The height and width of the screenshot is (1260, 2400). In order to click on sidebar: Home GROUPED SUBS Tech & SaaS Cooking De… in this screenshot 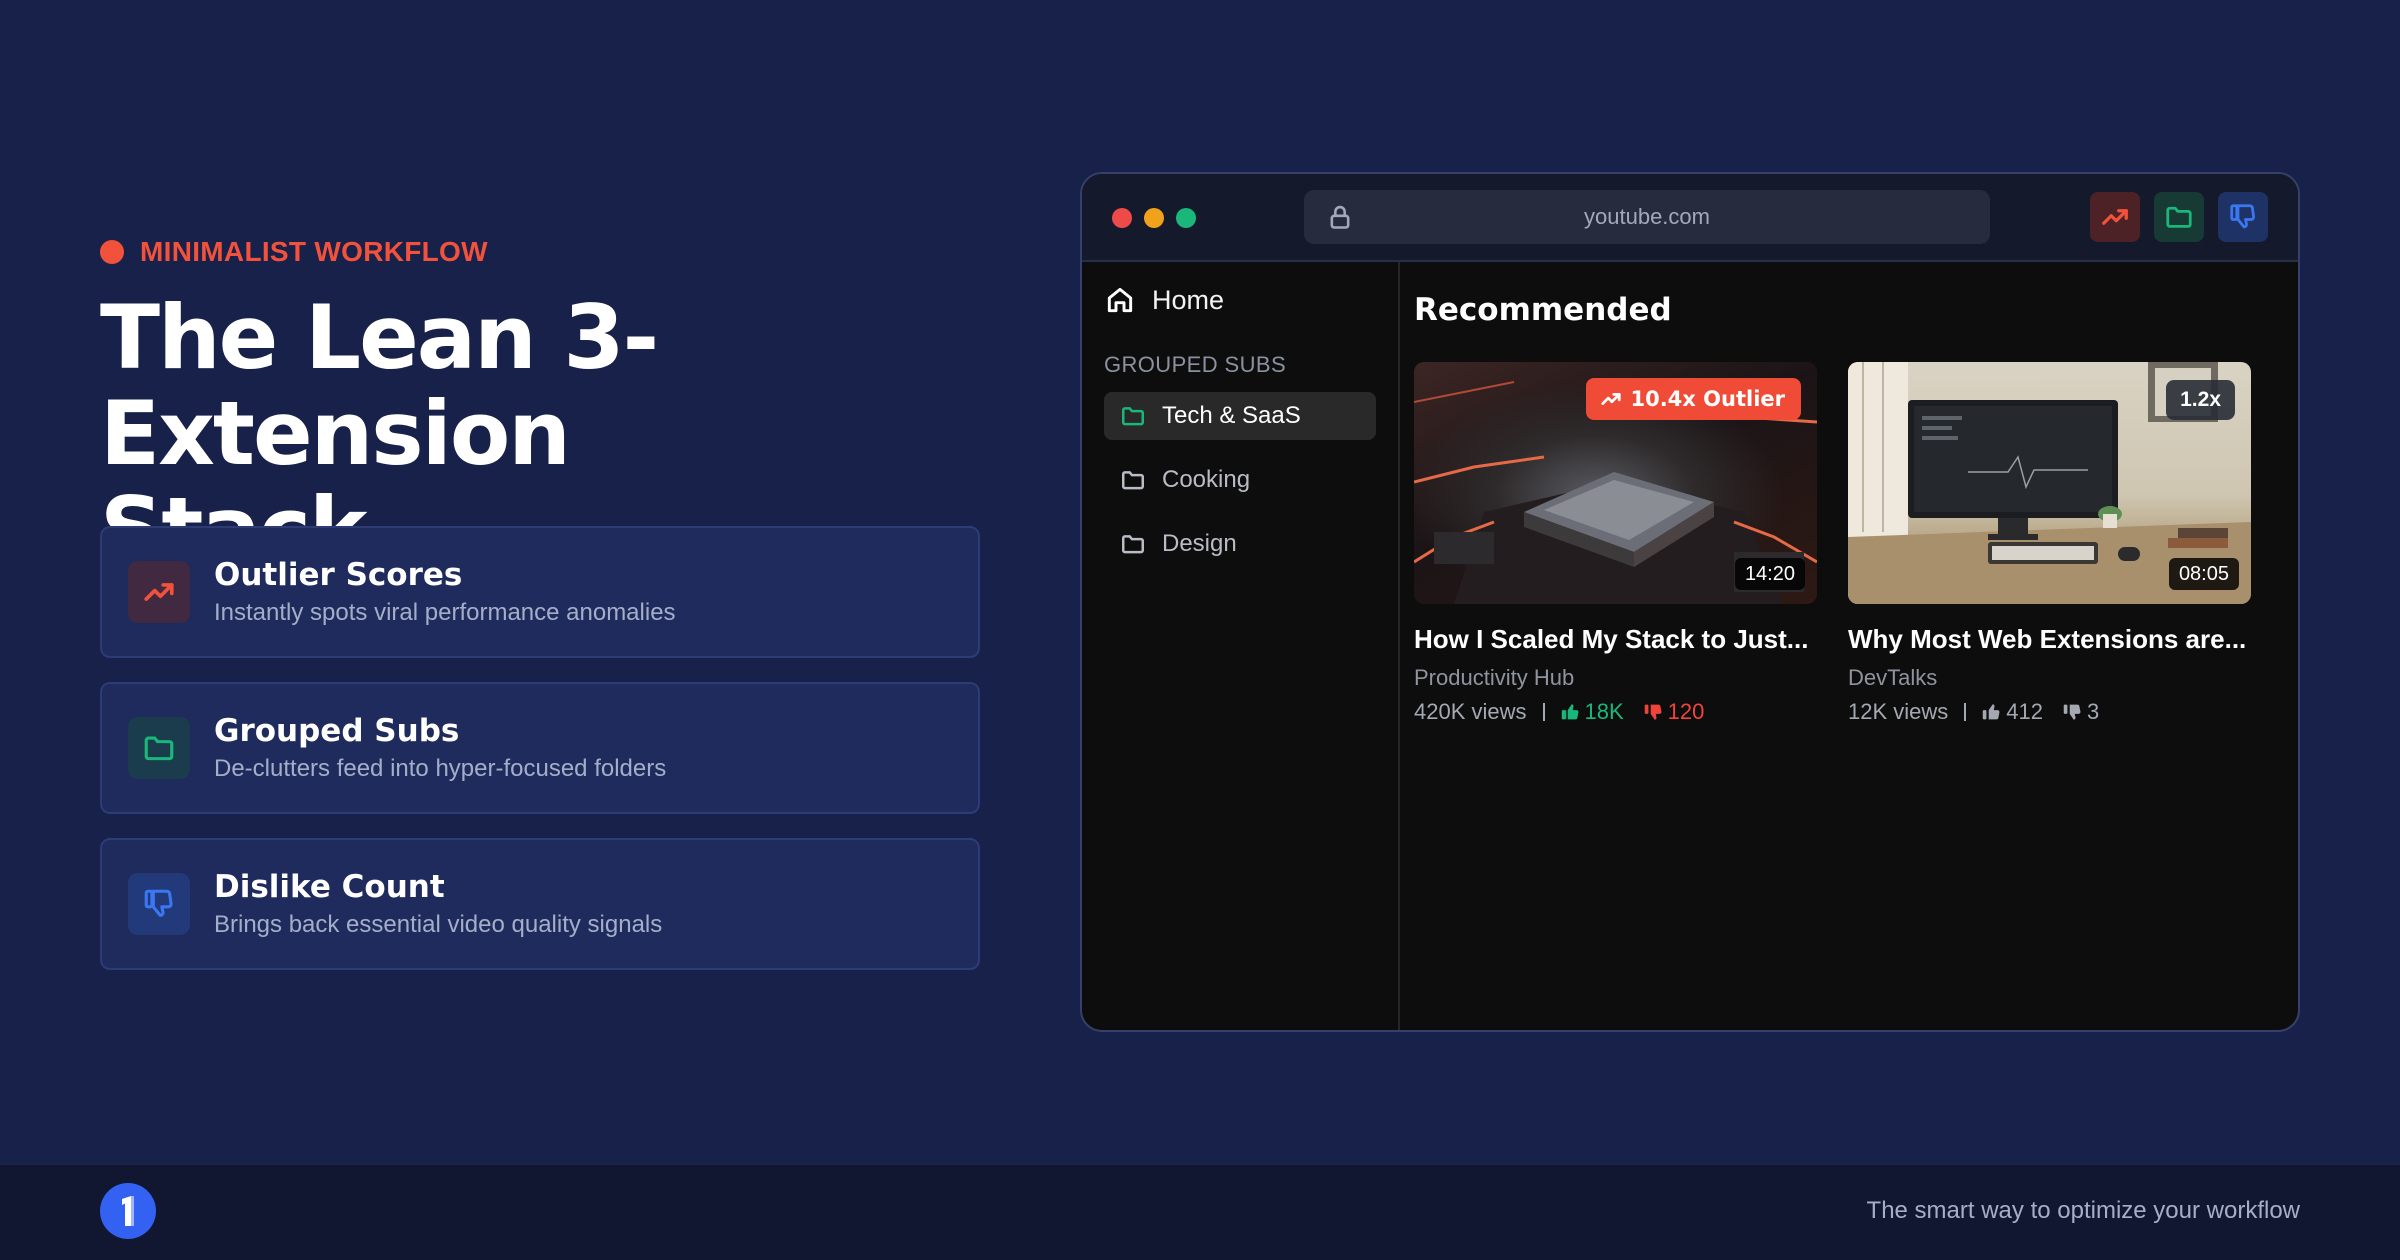, I will do `click(1241, 646)`.